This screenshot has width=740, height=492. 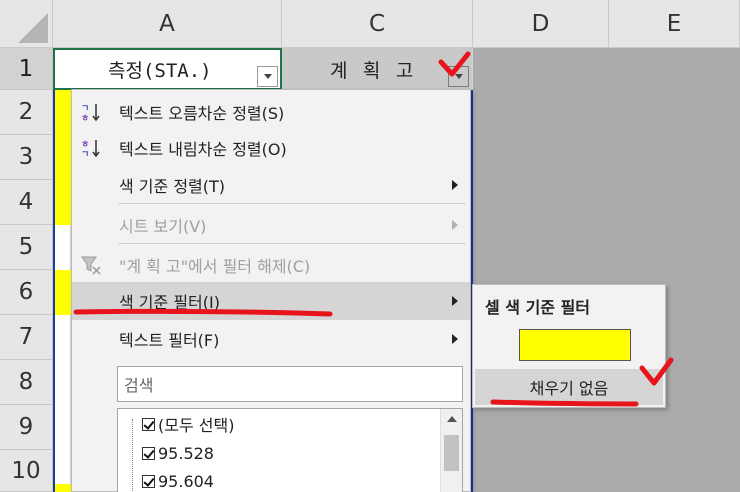 I want to click on column-header-c: C, so click(x=377, y=24).